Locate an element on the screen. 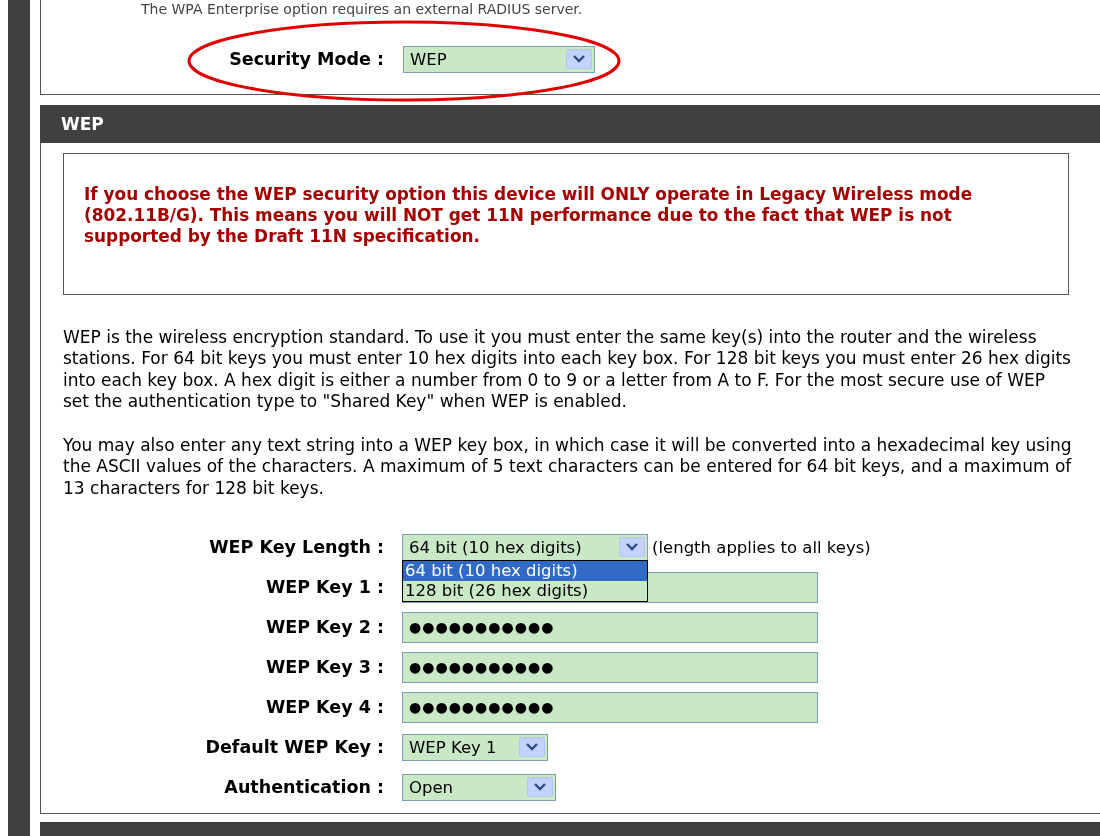  hint-text: (length applies to all keys) is located at coordinates (761, 547).